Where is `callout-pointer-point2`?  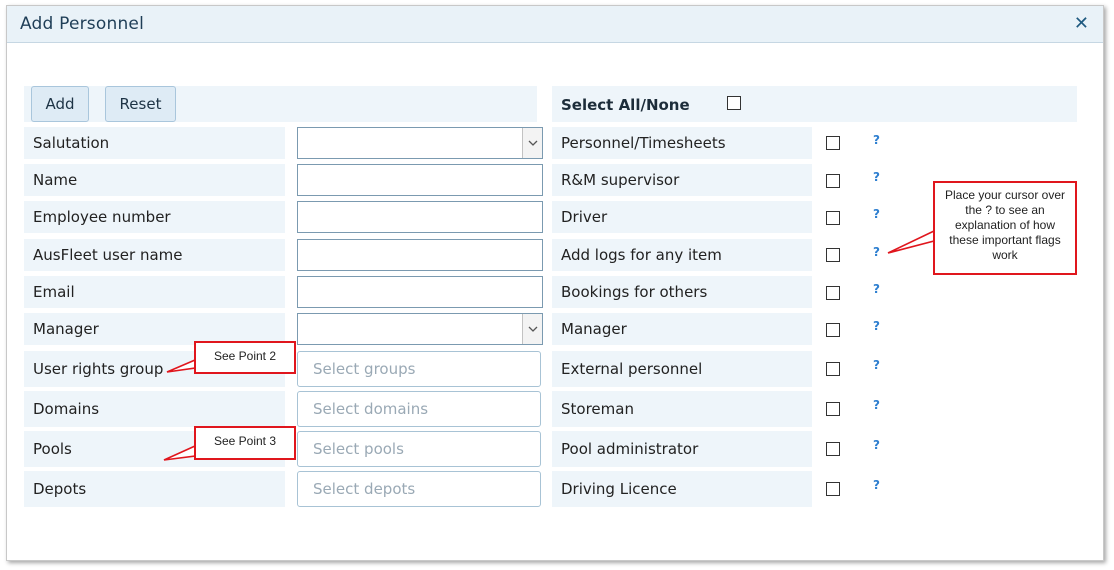
callout-pointer-point2 is located at coordinates (181, 365).